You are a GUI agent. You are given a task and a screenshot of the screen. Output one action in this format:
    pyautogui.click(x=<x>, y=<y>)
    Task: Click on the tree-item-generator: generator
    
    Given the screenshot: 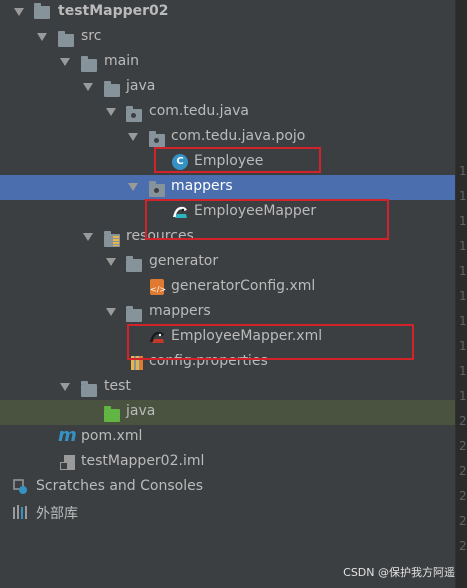 What is the action you would take?
    pyautogui.click(x=227, y=262)
    